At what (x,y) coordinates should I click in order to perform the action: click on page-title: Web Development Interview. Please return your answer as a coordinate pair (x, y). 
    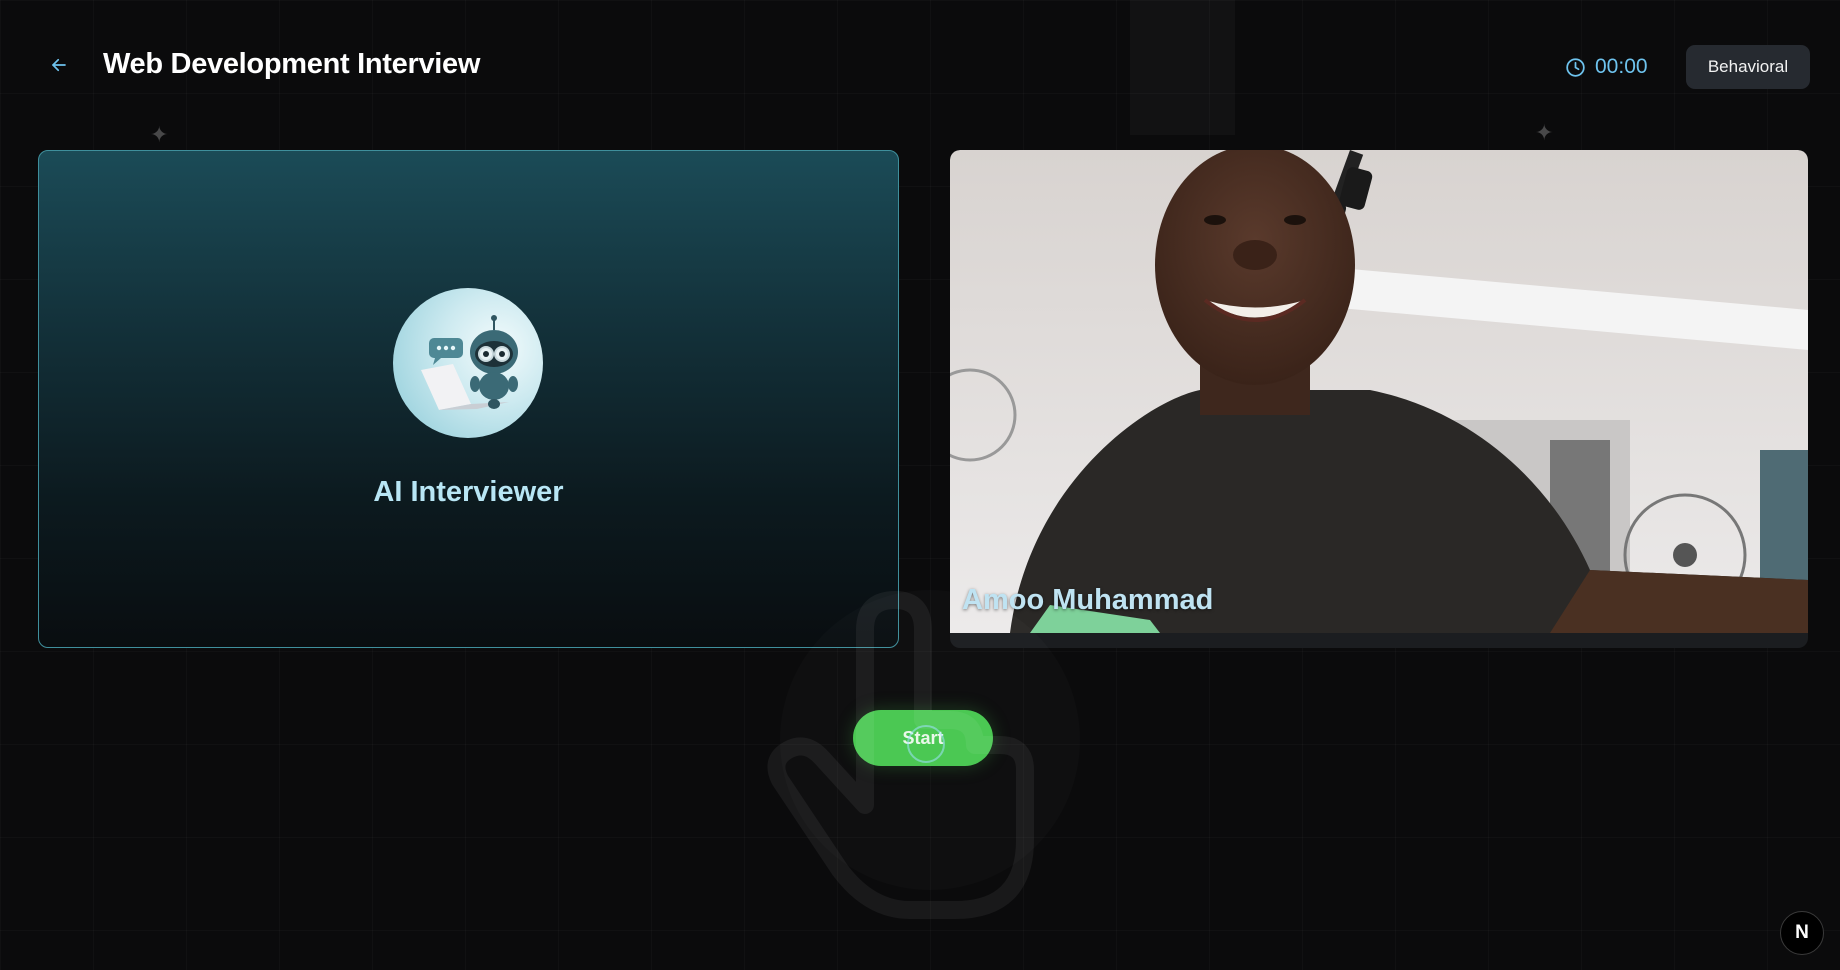
    Looking at the image, I should click on (292, 64).